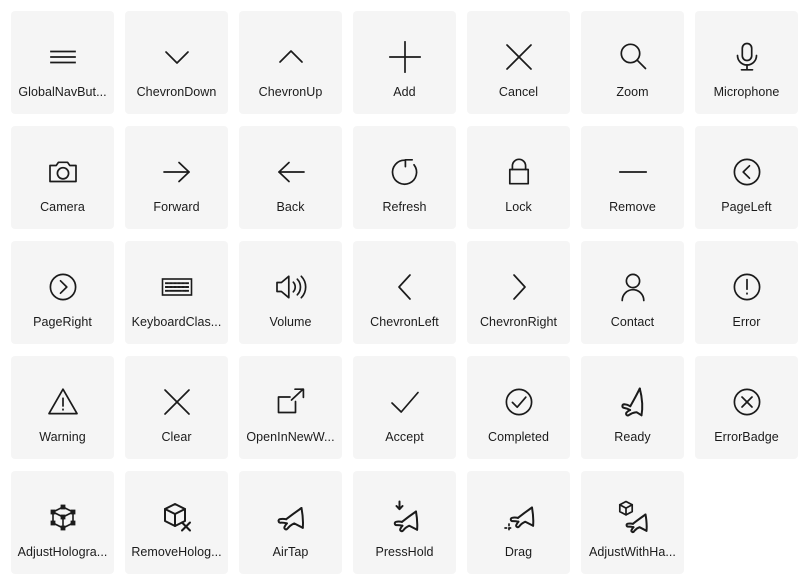 This screenshot has width=803, height=588. I want to click on icon-card-lock: Lock, so click(518, 177).